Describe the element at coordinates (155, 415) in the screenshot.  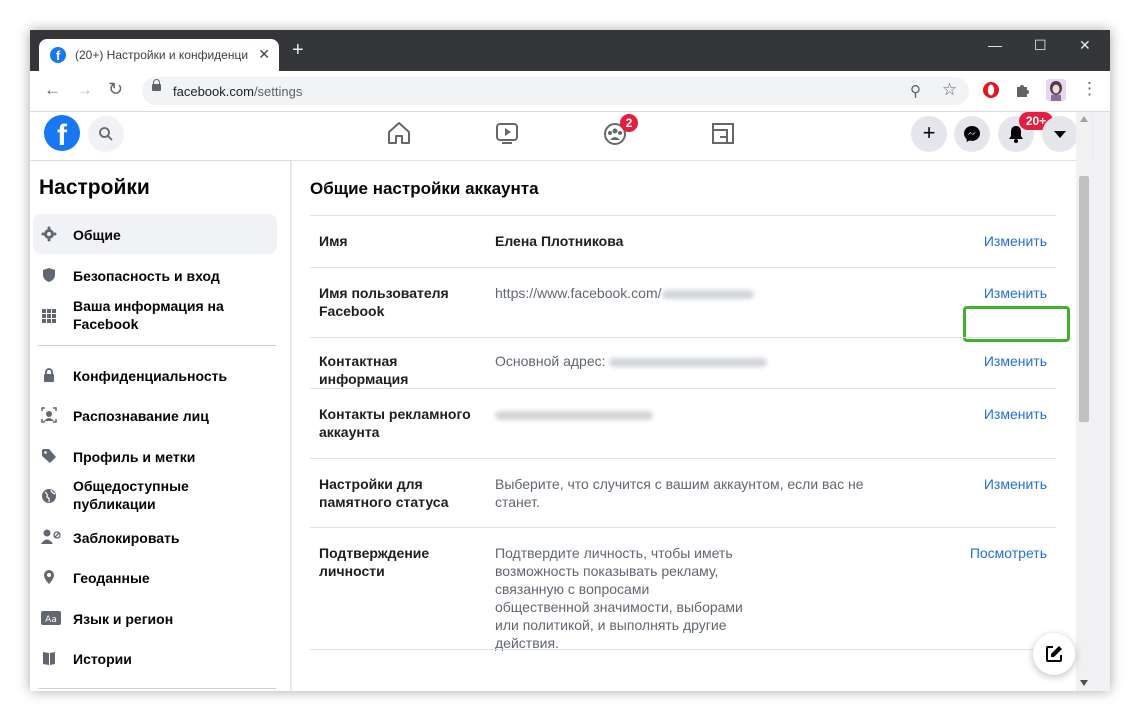
I see `sidebar-item-face-recognition: Распознавание лиц` at that location.